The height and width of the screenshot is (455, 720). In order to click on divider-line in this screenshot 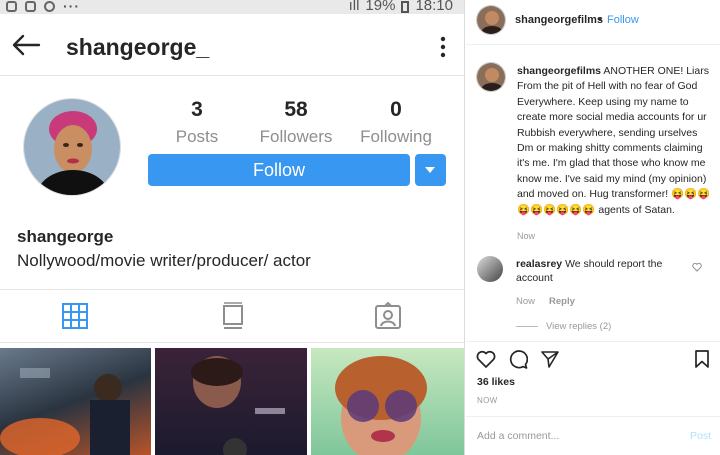, I will do `click(527, 326)`.